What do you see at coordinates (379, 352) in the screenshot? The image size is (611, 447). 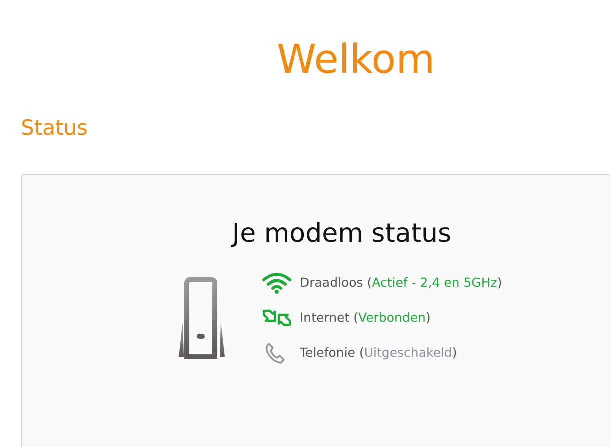 I see `status-text: Telefonie (Uitgeschakeld)` at bounding box center [379, 352].